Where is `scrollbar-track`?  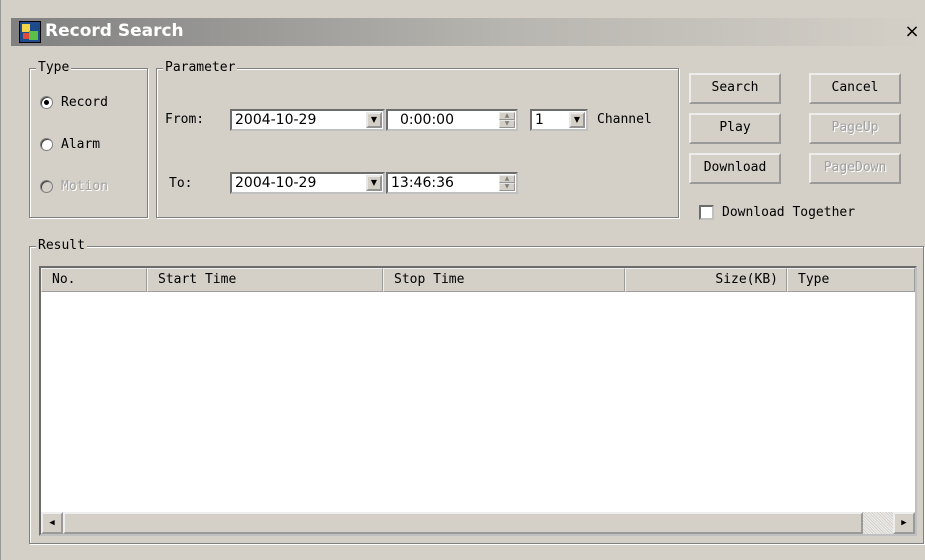
scrollbar-track is located at coordinates (878, 523).